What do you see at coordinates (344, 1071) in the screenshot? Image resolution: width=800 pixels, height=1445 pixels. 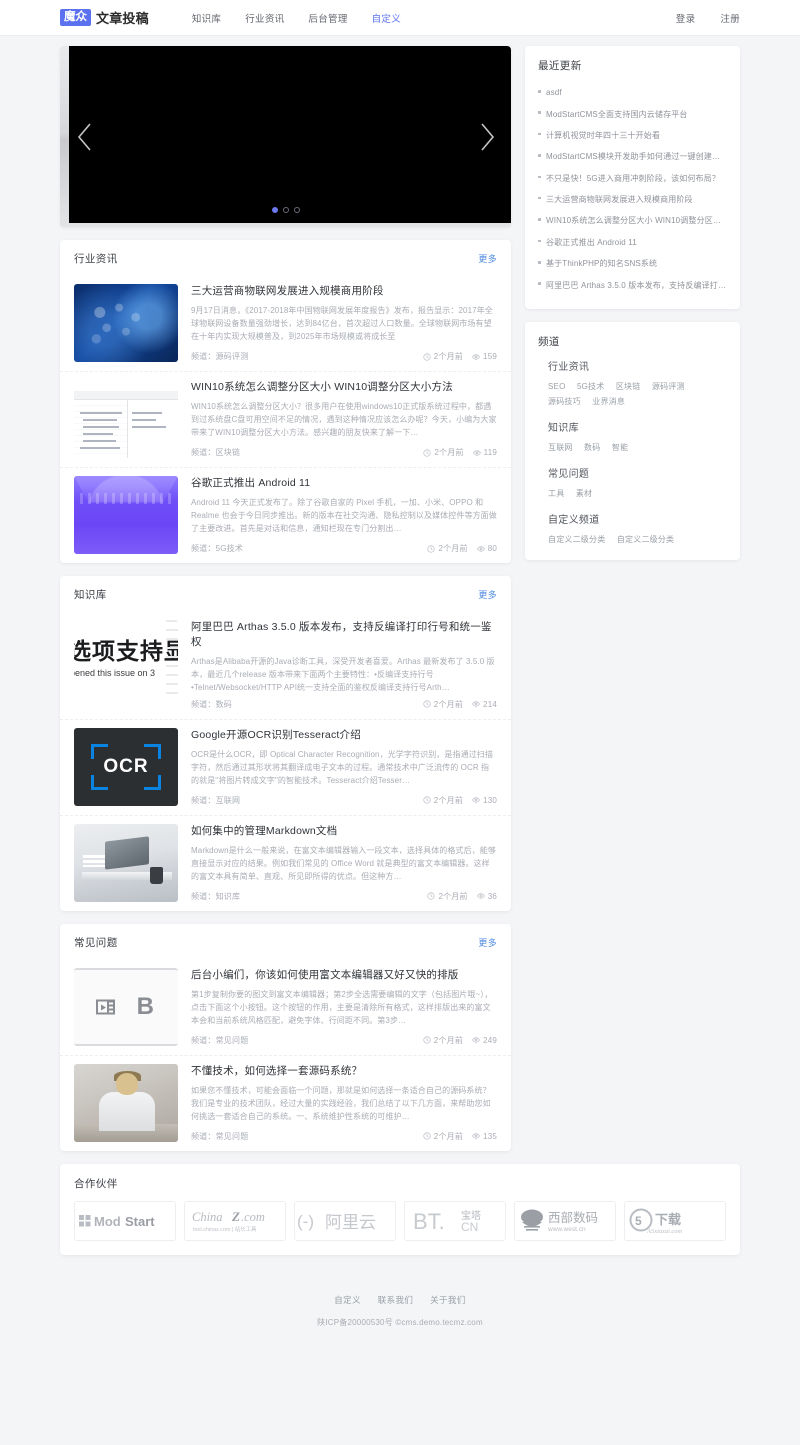 I see `article-title: 不懂技术，如何选择一套源码系统？` at bounding box center [344, 1071].